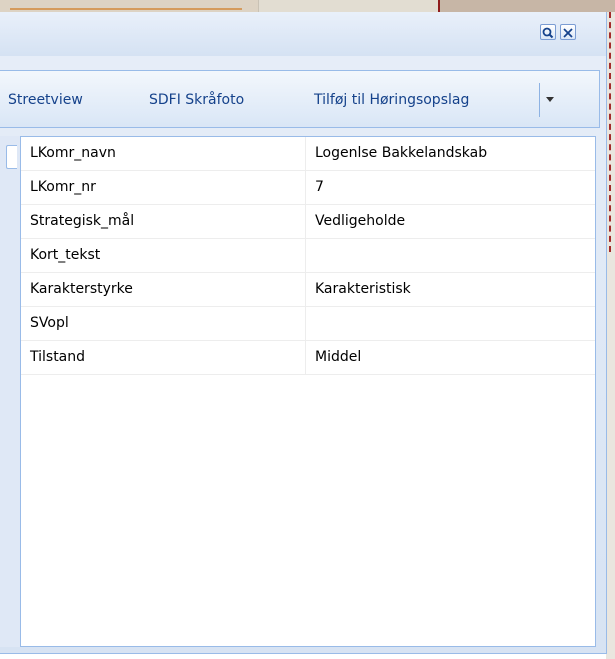 The width and height of the screenshot is (615, 659). What do you see at coordinates (319, 187) in the screenshot?
I see `field-value-cell: 7` at bounding box center [319, 187].